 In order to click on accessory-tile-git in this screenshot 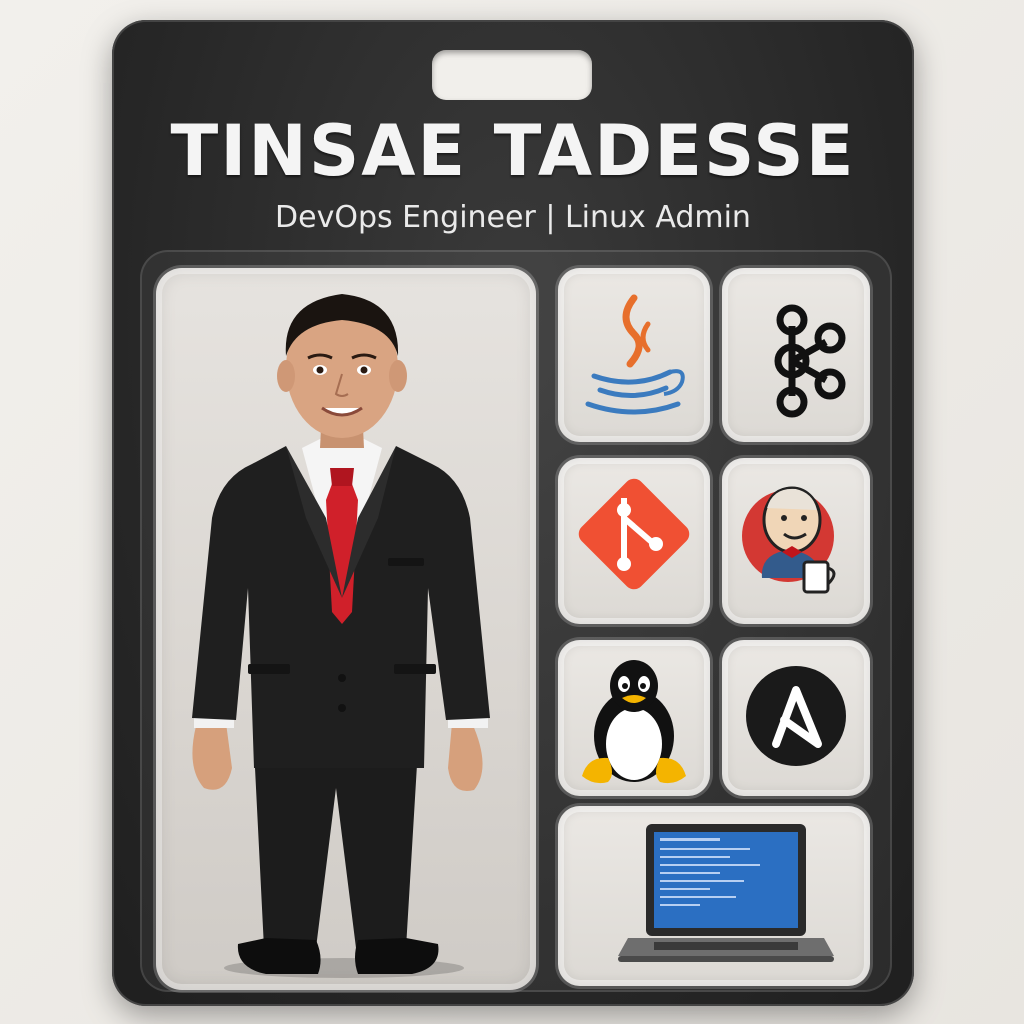, I will do `click(634, 541)`.